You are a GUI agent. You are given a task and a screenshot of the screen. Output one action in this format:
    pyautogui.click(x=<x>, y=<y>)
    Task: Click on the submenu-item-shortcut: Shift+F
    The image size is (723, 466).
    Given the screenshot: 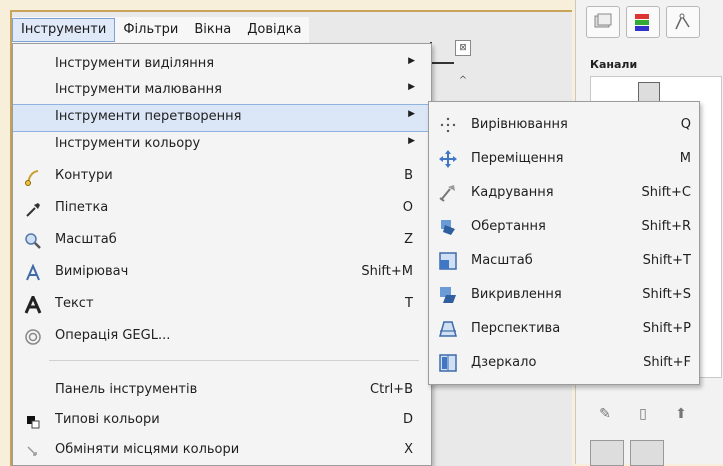 What is the action you would take?
    pyautogui.click(x=667, y=362)
    